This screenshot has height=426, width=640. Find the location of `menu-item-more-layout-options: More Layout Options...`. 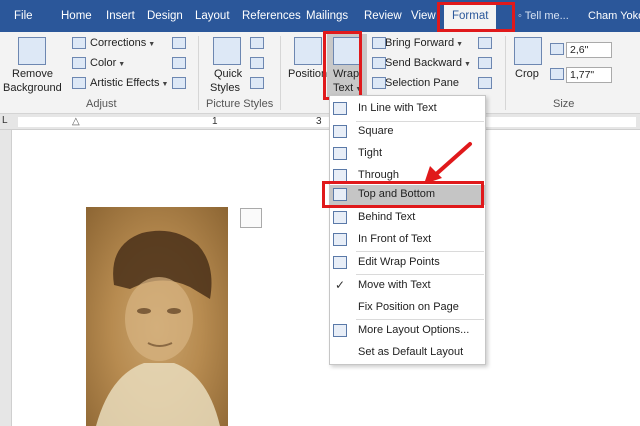

menu-item-more-layout-options: More Layout Options... is located at coordinates (407, 331).